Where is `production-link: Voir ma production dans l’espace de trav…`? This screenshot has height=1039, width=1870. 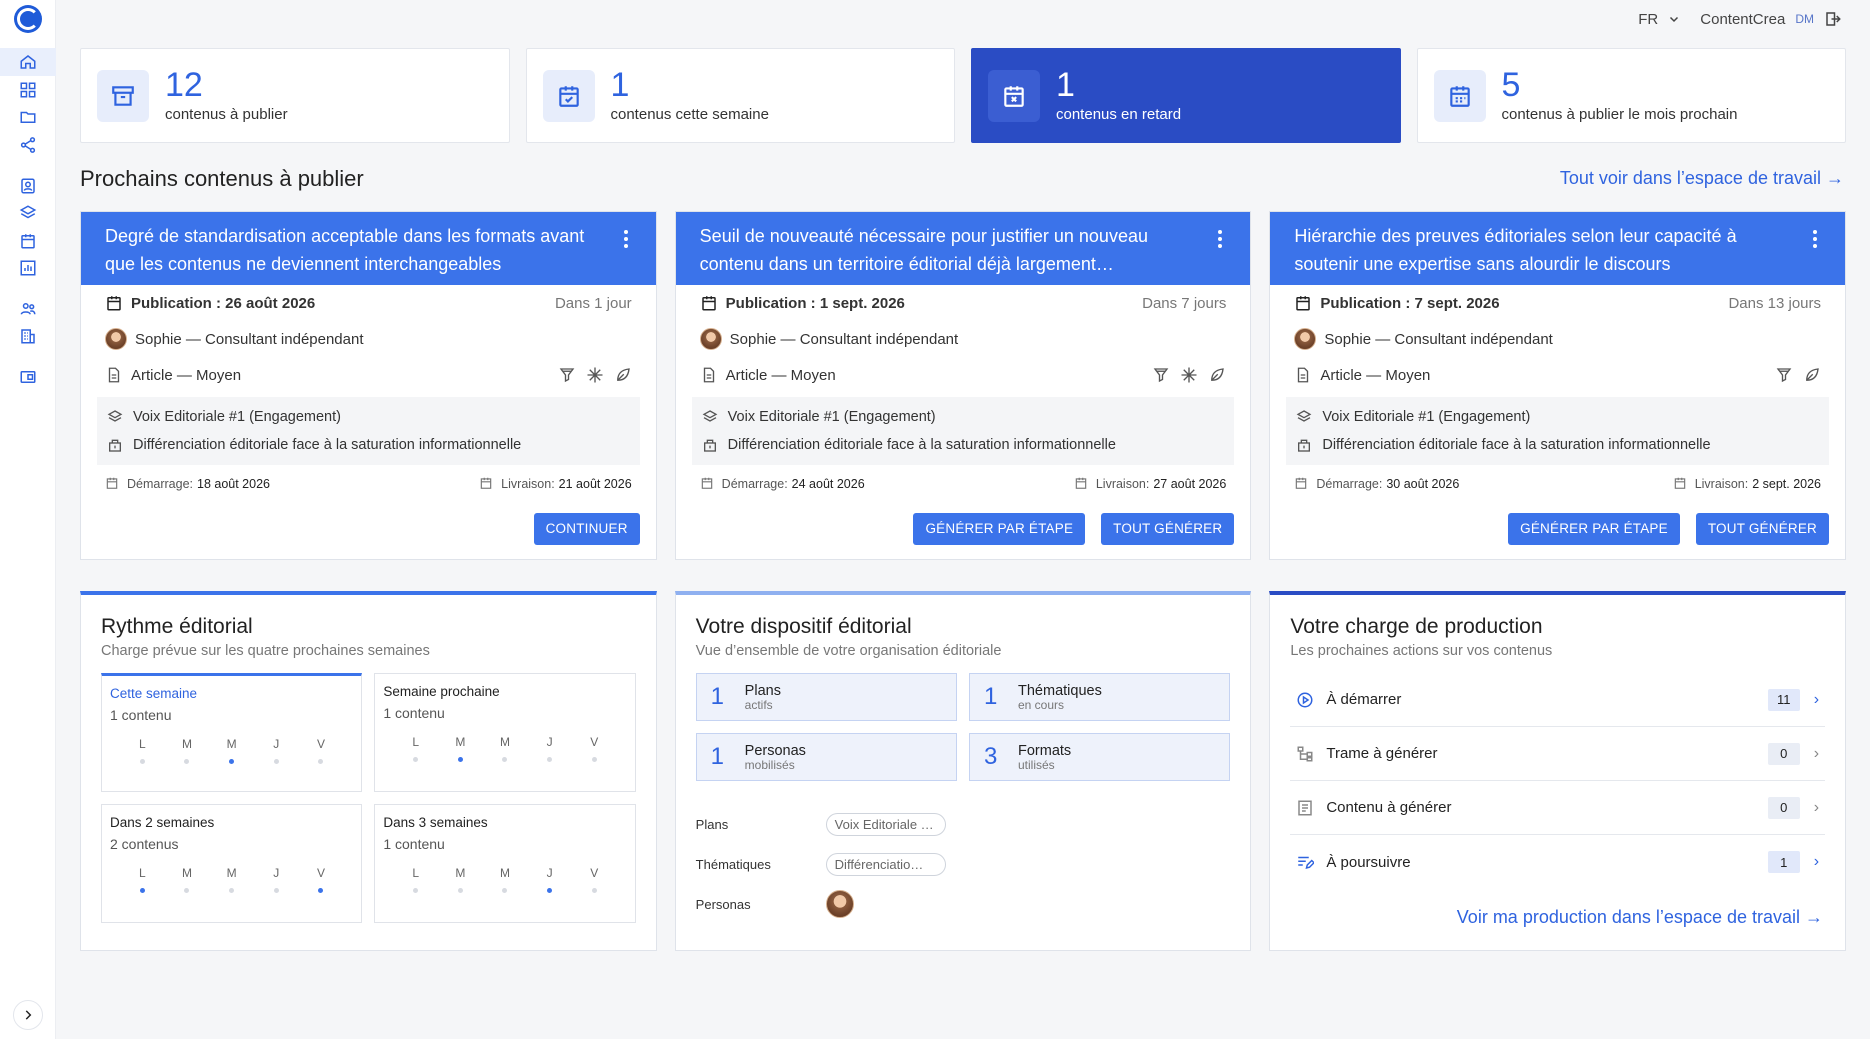
production-link: Voir ma production dans l’espace de trav… is located at coordinates (1640, 917).